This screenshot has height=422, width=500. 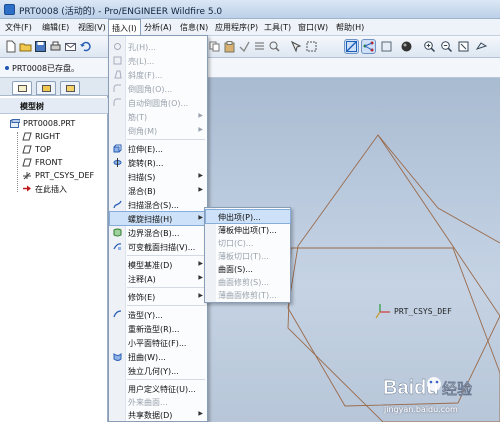 What do you see at coordinates (158, 414) in the screenshot?
I see `menu-item-shared-data: 共享数据(D) ▶` at bounding box center [158, 414].